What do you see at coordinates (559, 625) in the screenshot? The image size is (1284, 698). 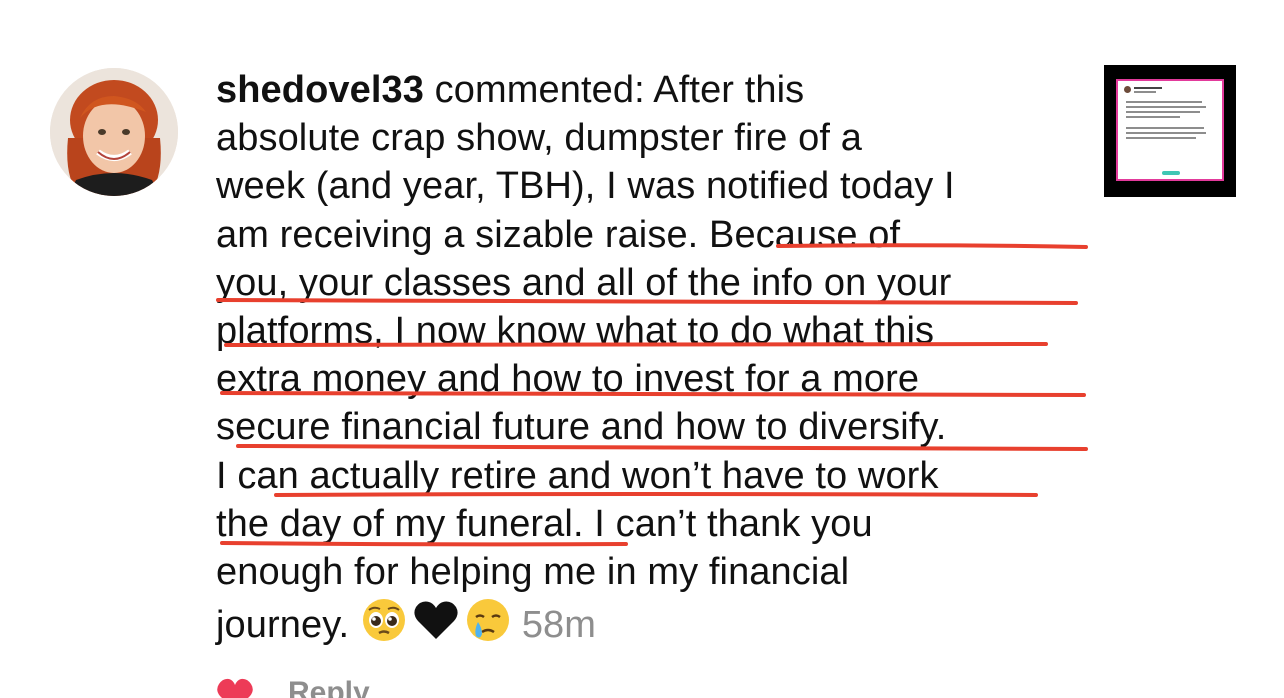 I see `timestamp: 58m` at bounding box center [559, 625].